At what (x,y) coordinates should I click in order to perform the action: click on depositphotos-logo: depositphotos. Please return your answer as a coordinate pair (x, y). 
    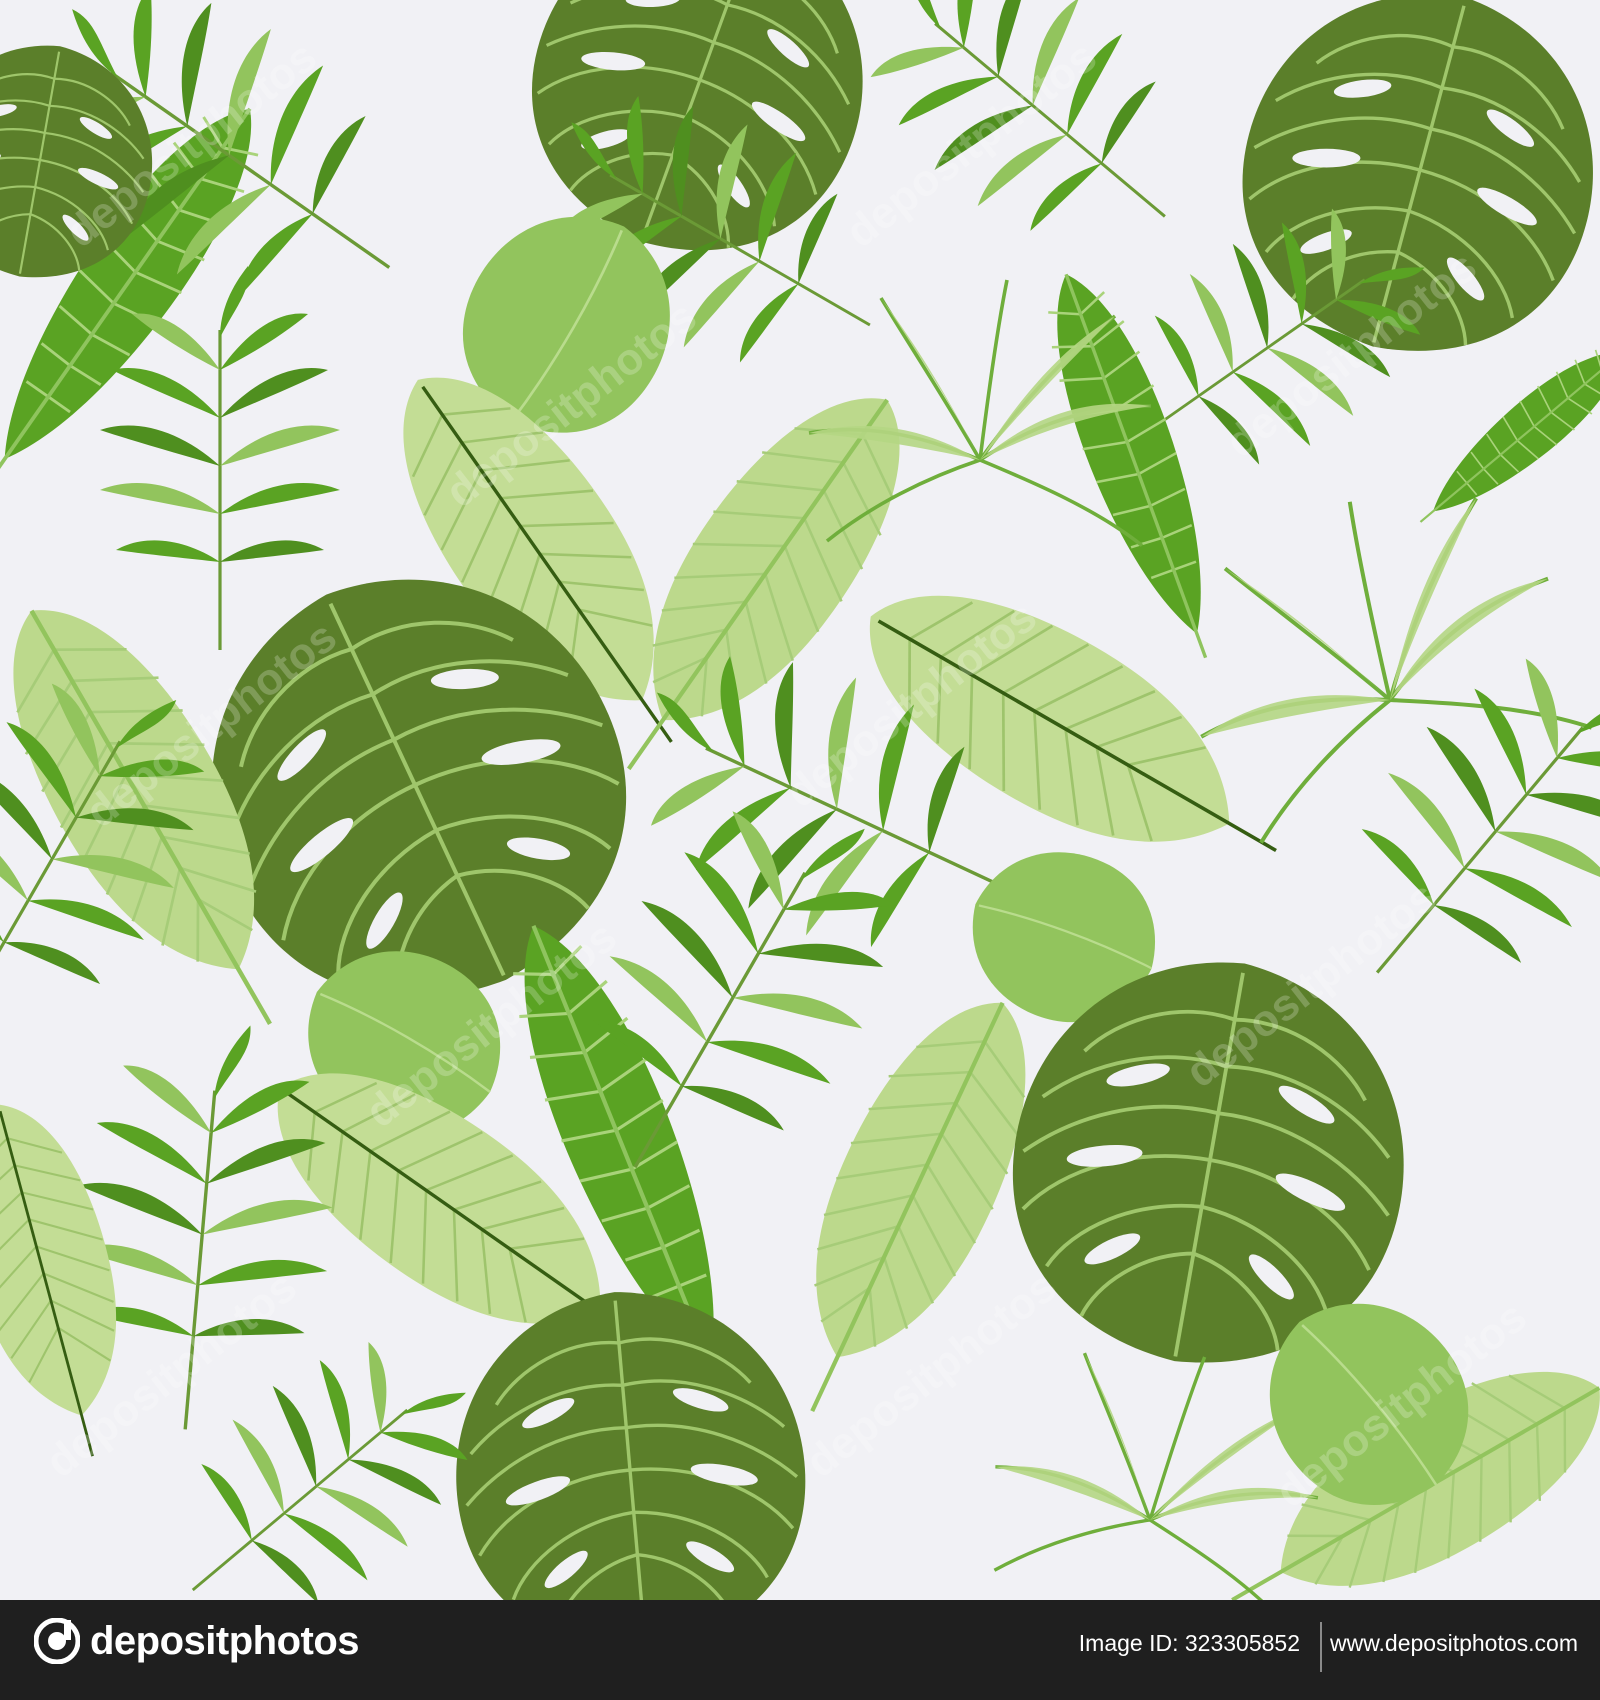
    Looking at the image, I should click on (197, 1641).